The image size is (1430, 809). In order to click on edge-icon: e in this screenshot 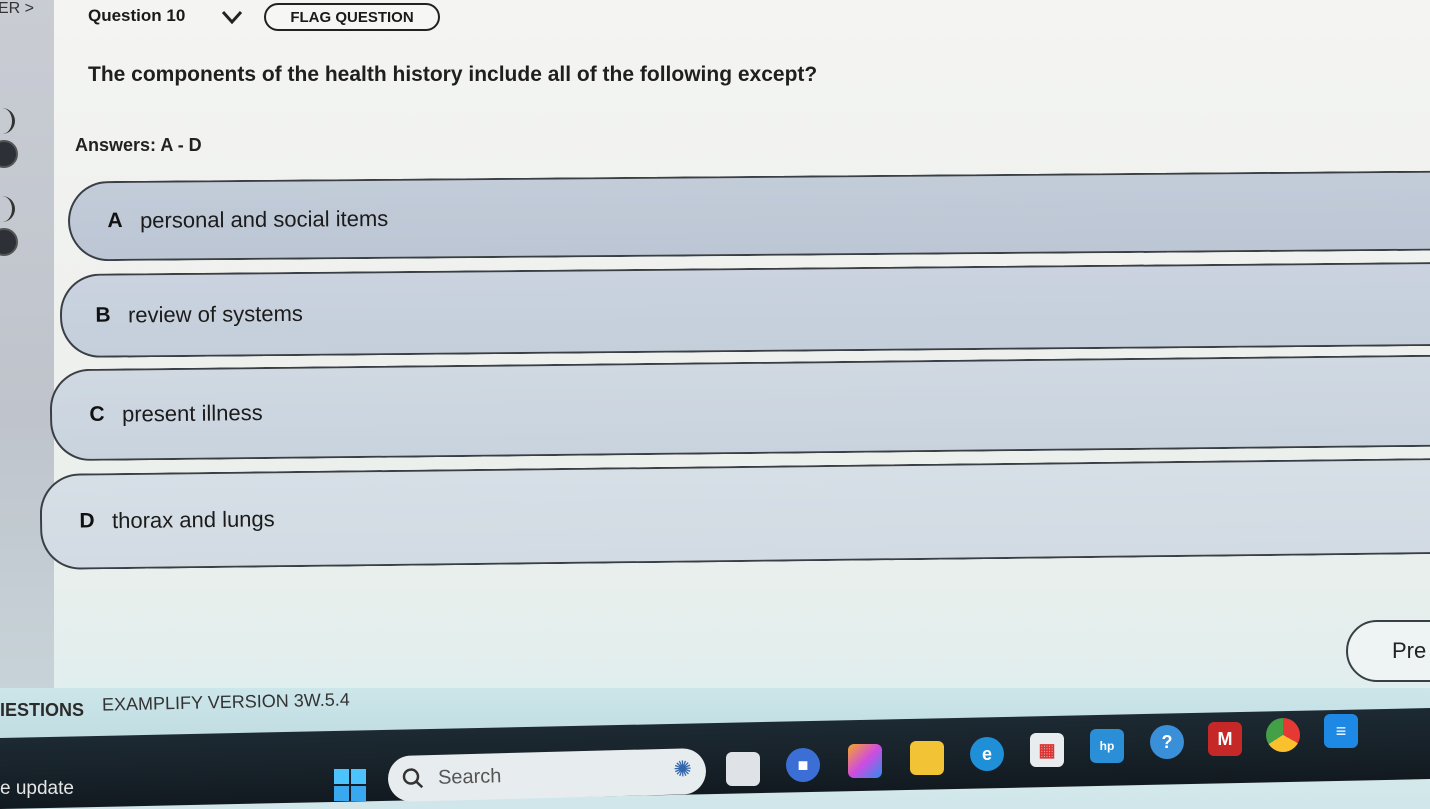, I will do `click(987, 754)`.